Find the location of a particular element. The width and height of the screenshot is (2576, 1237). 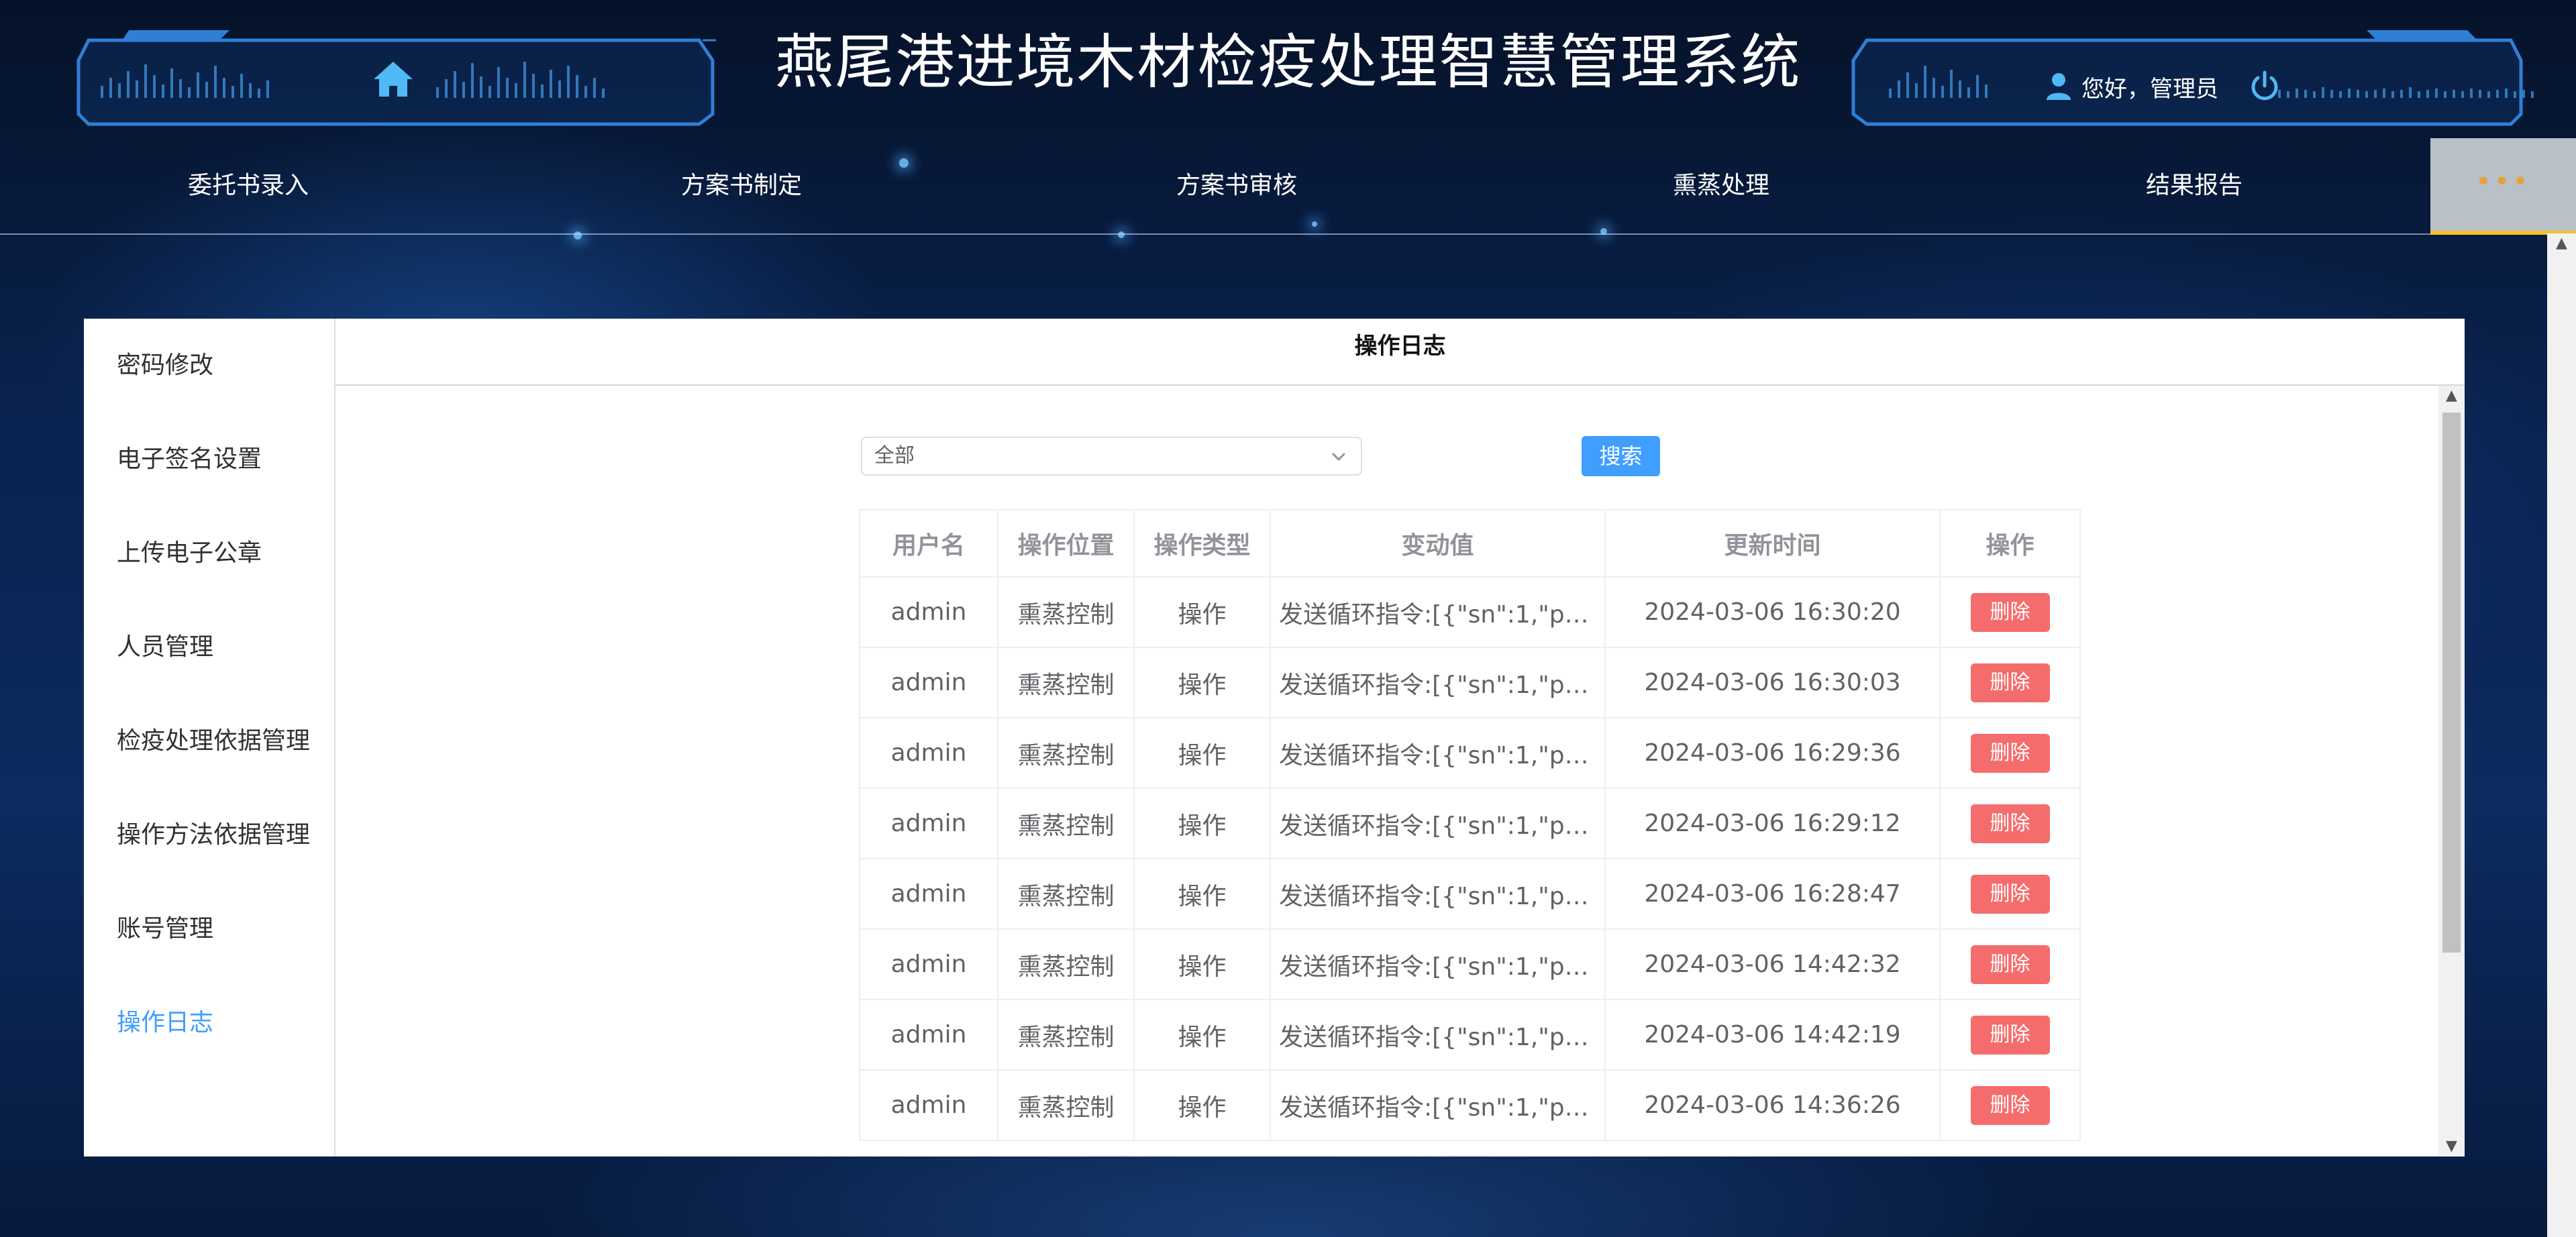

cell-update-time: 2024-03-06 14:42:19 is located at coordinates (1772, 1035).